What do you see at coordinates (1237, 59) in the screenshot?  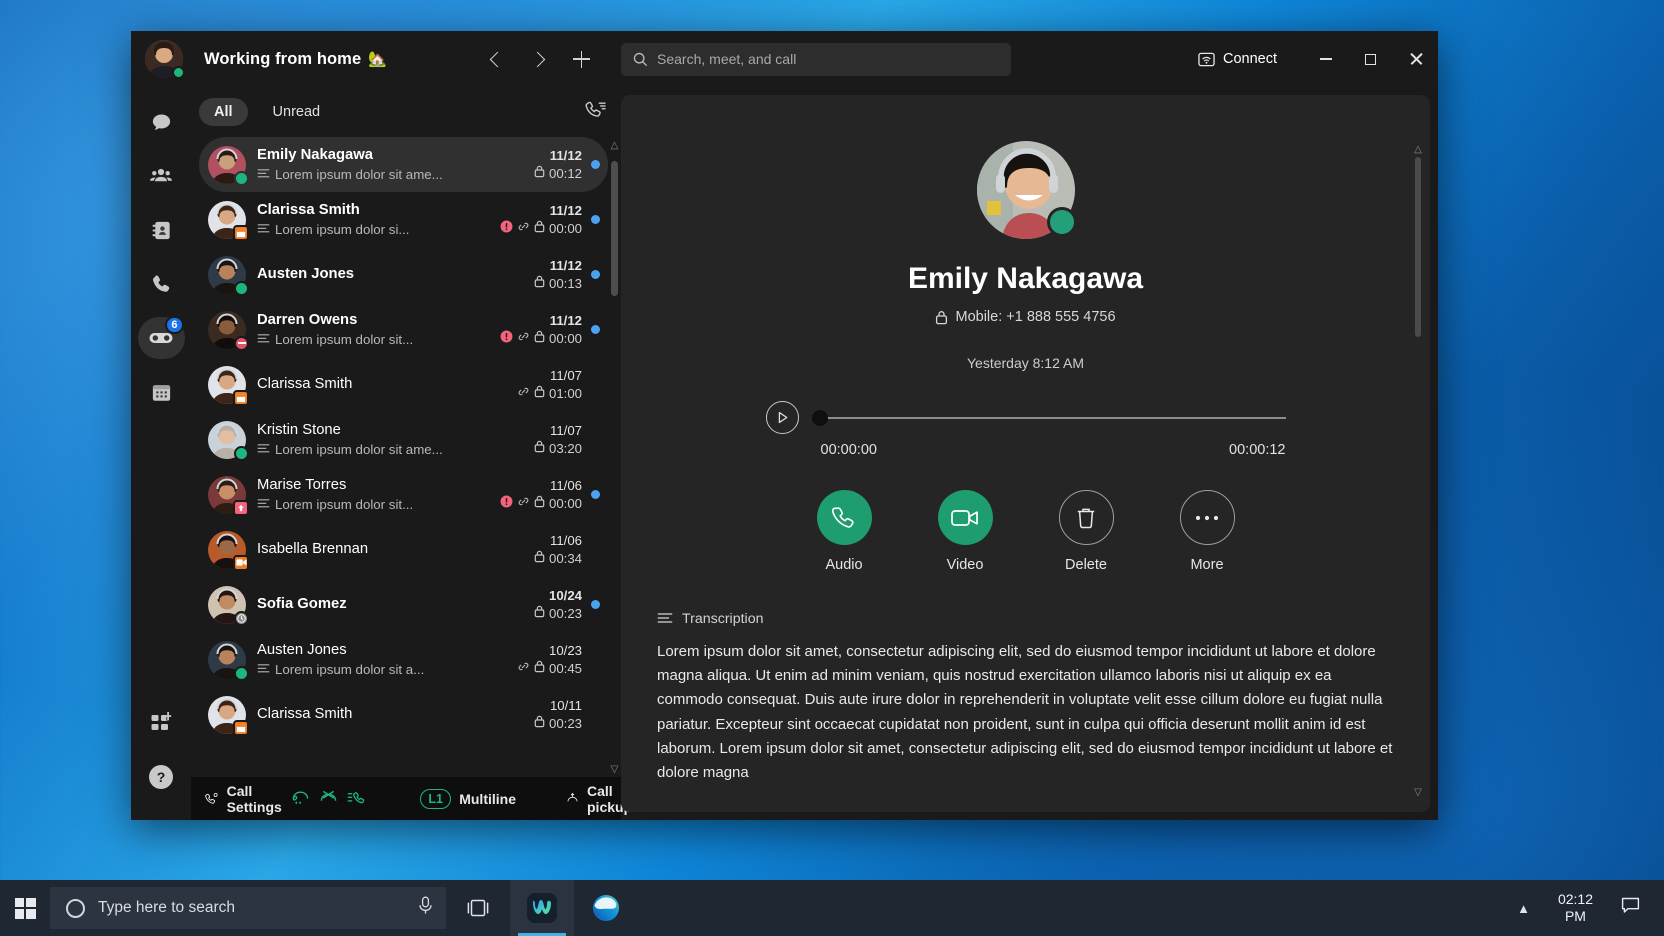 I see `connect-button: Connect` at bounding box center [1237, 59].